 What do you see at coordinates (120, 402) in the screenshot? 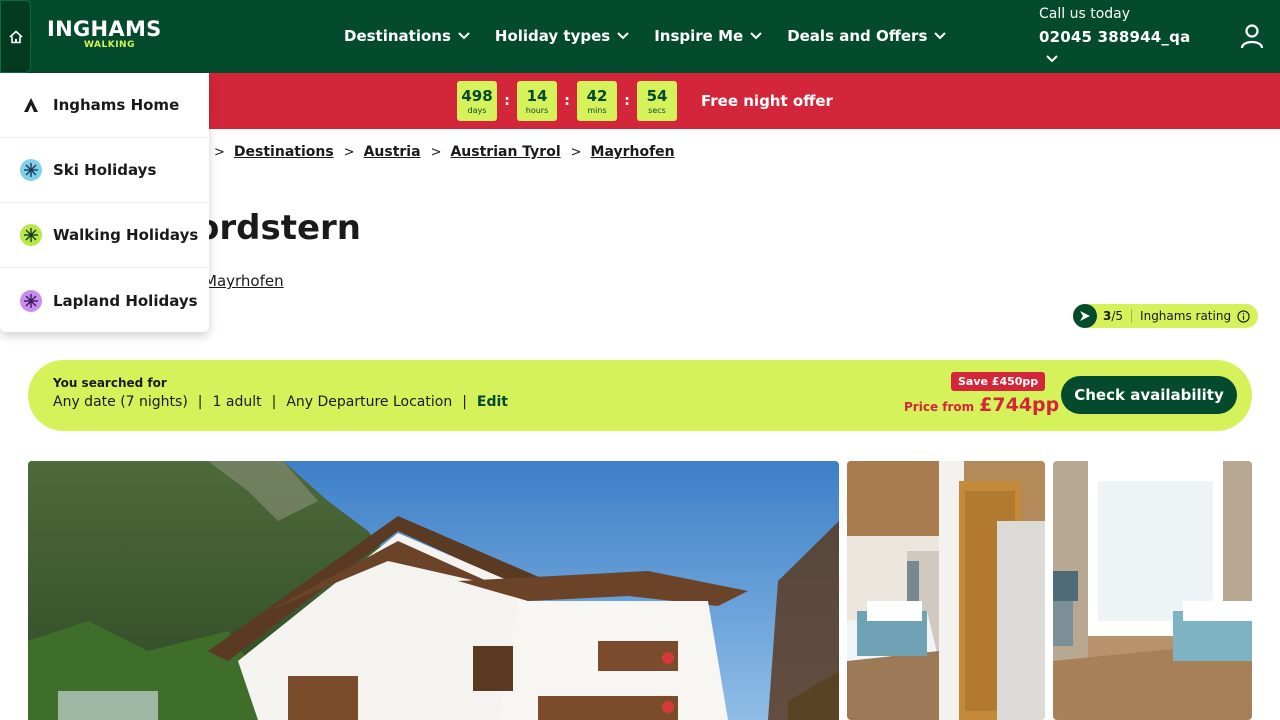
I see `search-dates: Any date (7 nights)` at bounding box center [120, 402].